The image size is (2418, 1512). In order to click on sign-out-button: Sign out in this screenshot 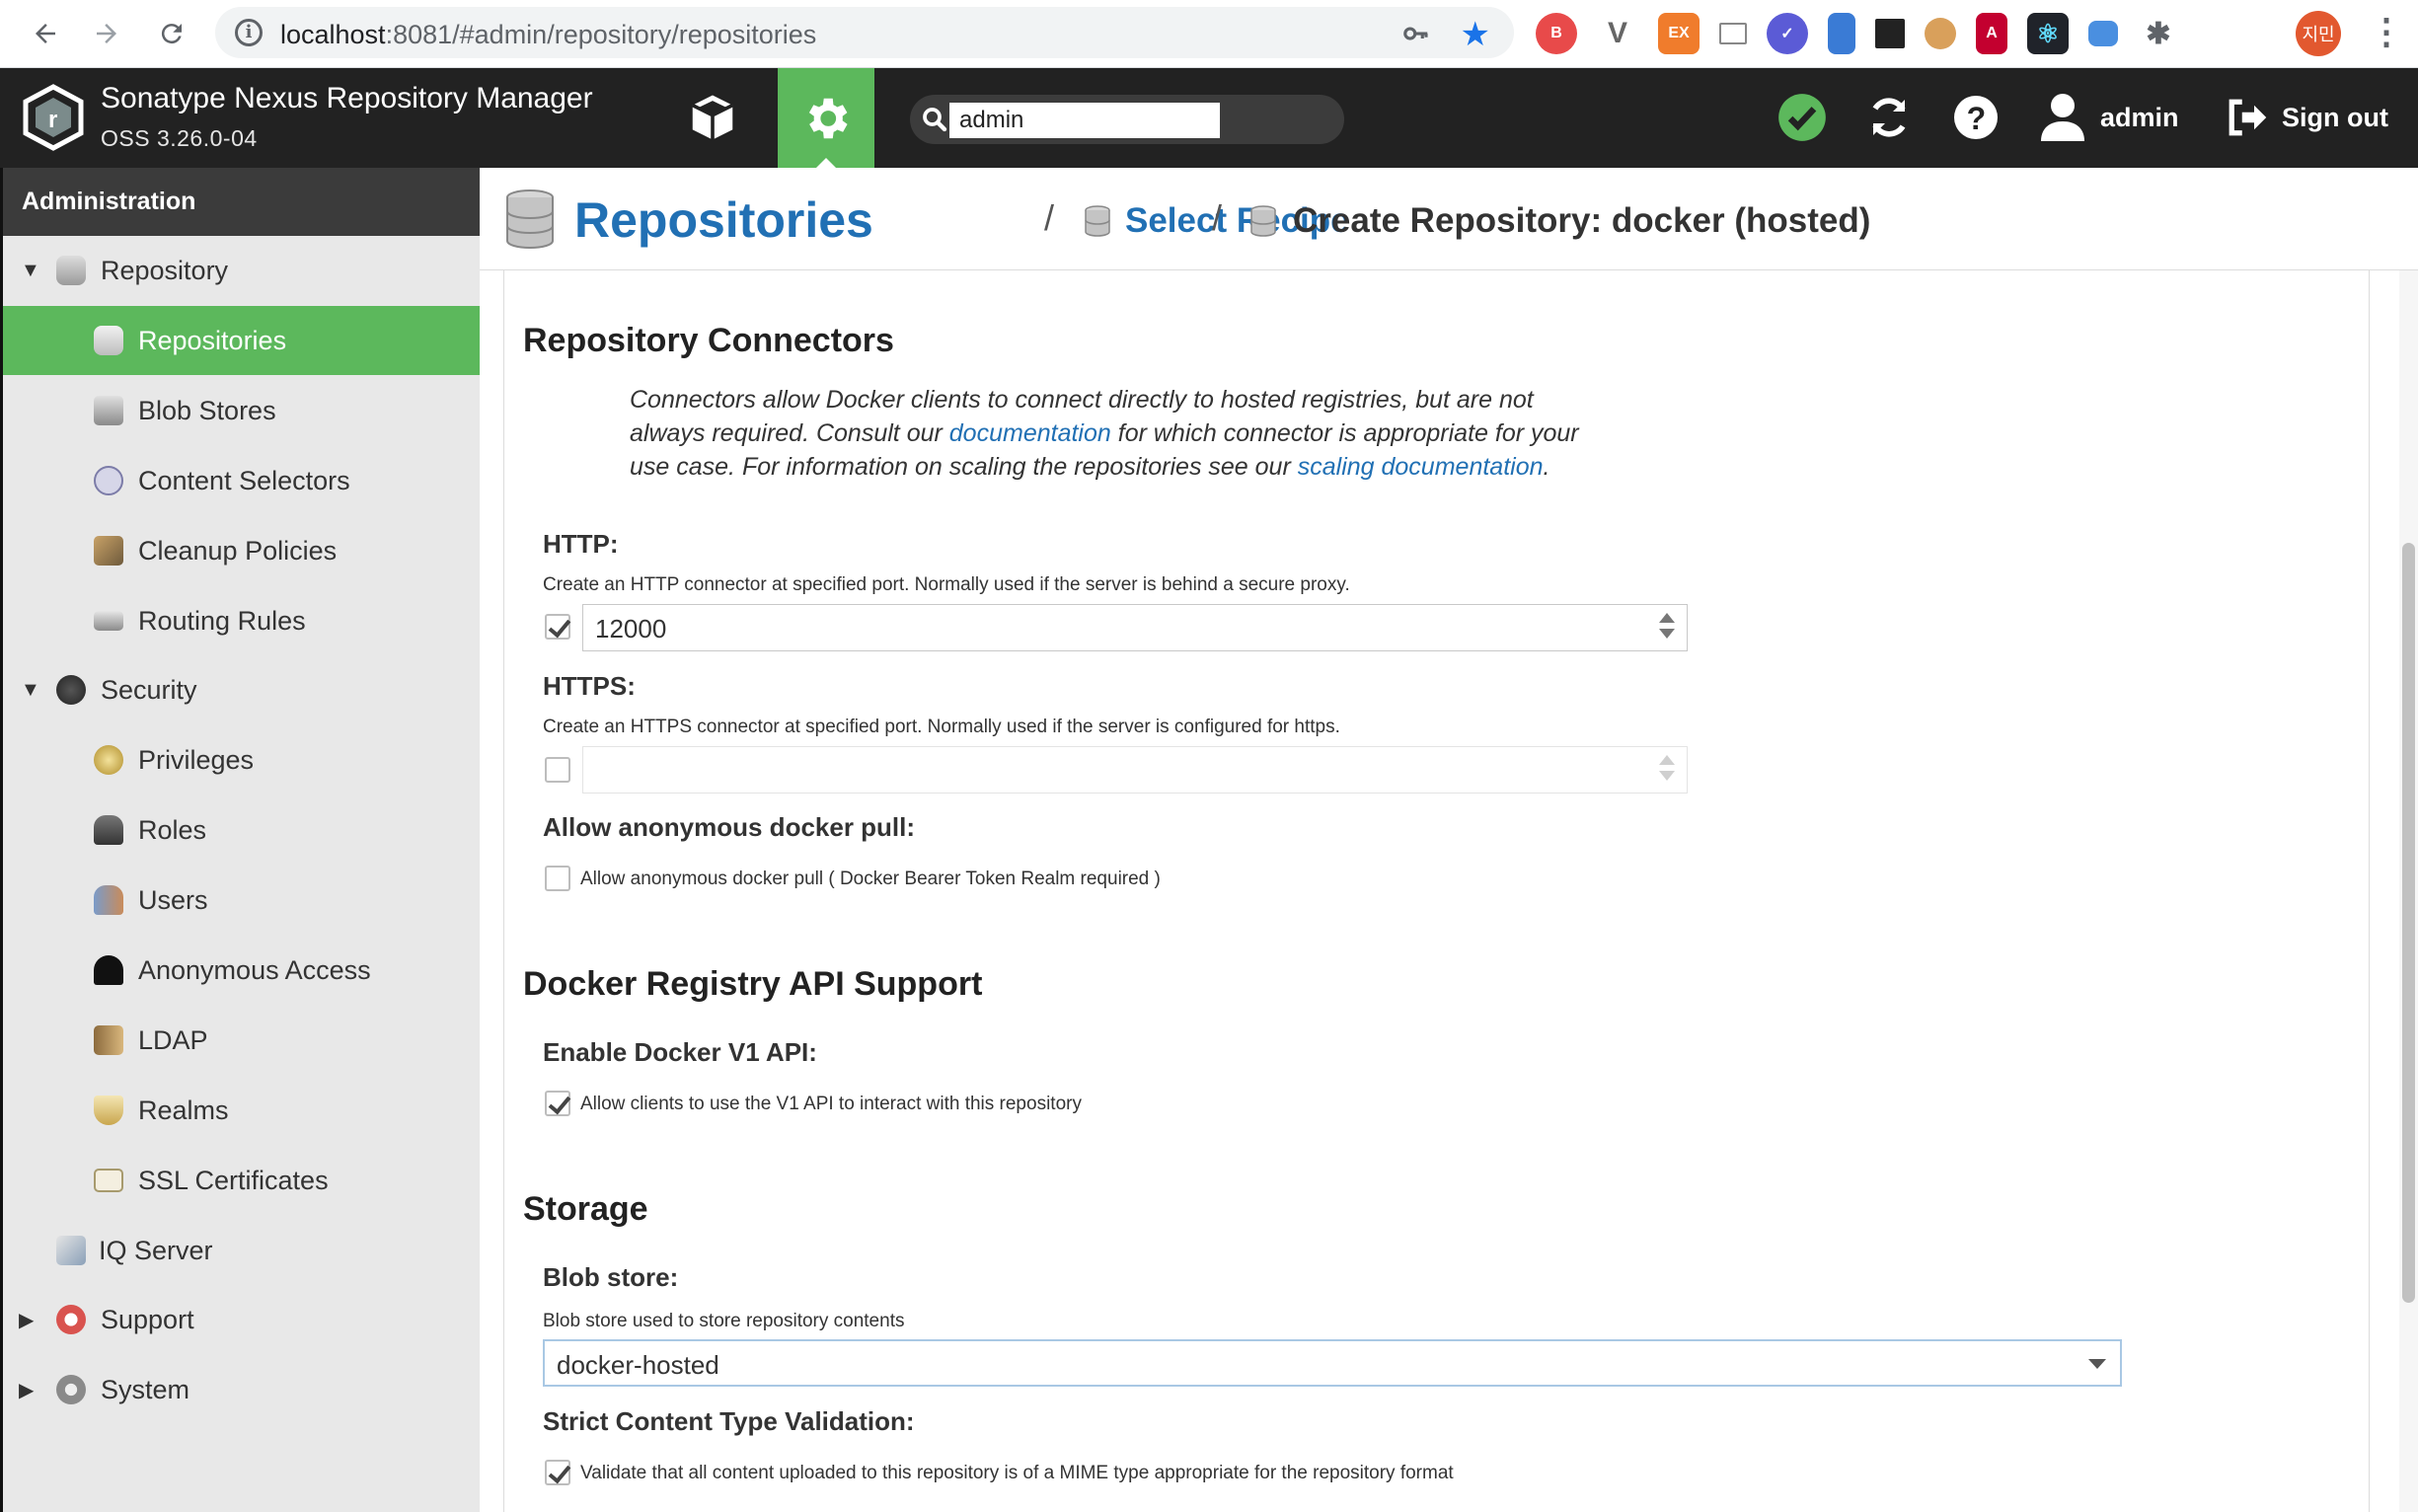, I will do `click(2307, 118)`.